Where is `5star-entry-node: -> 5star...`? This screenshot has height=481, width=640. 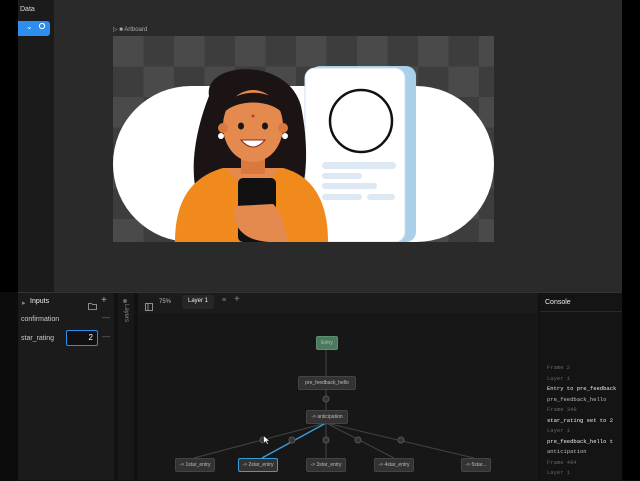 5star-entry-node: -> 5star... is located at coordinates (476, 465).